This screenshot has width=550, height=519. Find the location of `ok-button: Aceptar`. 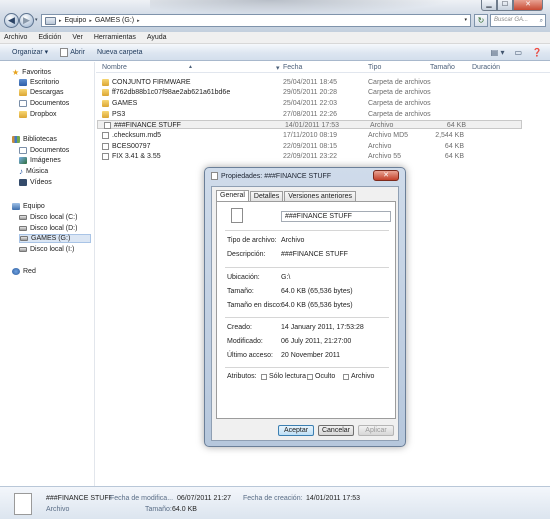

ok-button: Aceptar is located at coordinates (296, 430).